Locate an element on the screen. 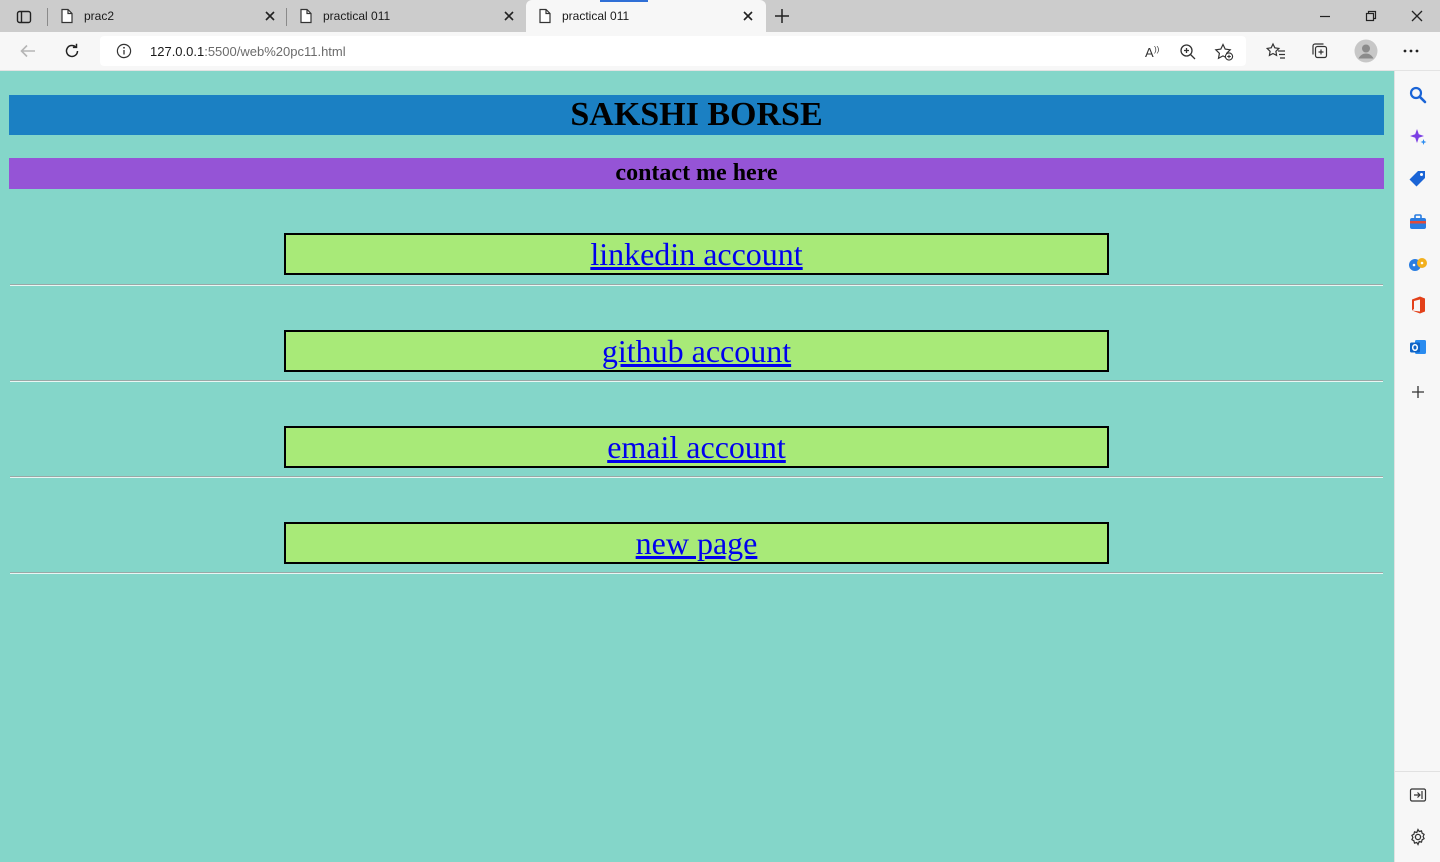  browser-toolbar: 127.0.0.1:5500/web%20pc11.html A)) is located at coordinates (720, 51).